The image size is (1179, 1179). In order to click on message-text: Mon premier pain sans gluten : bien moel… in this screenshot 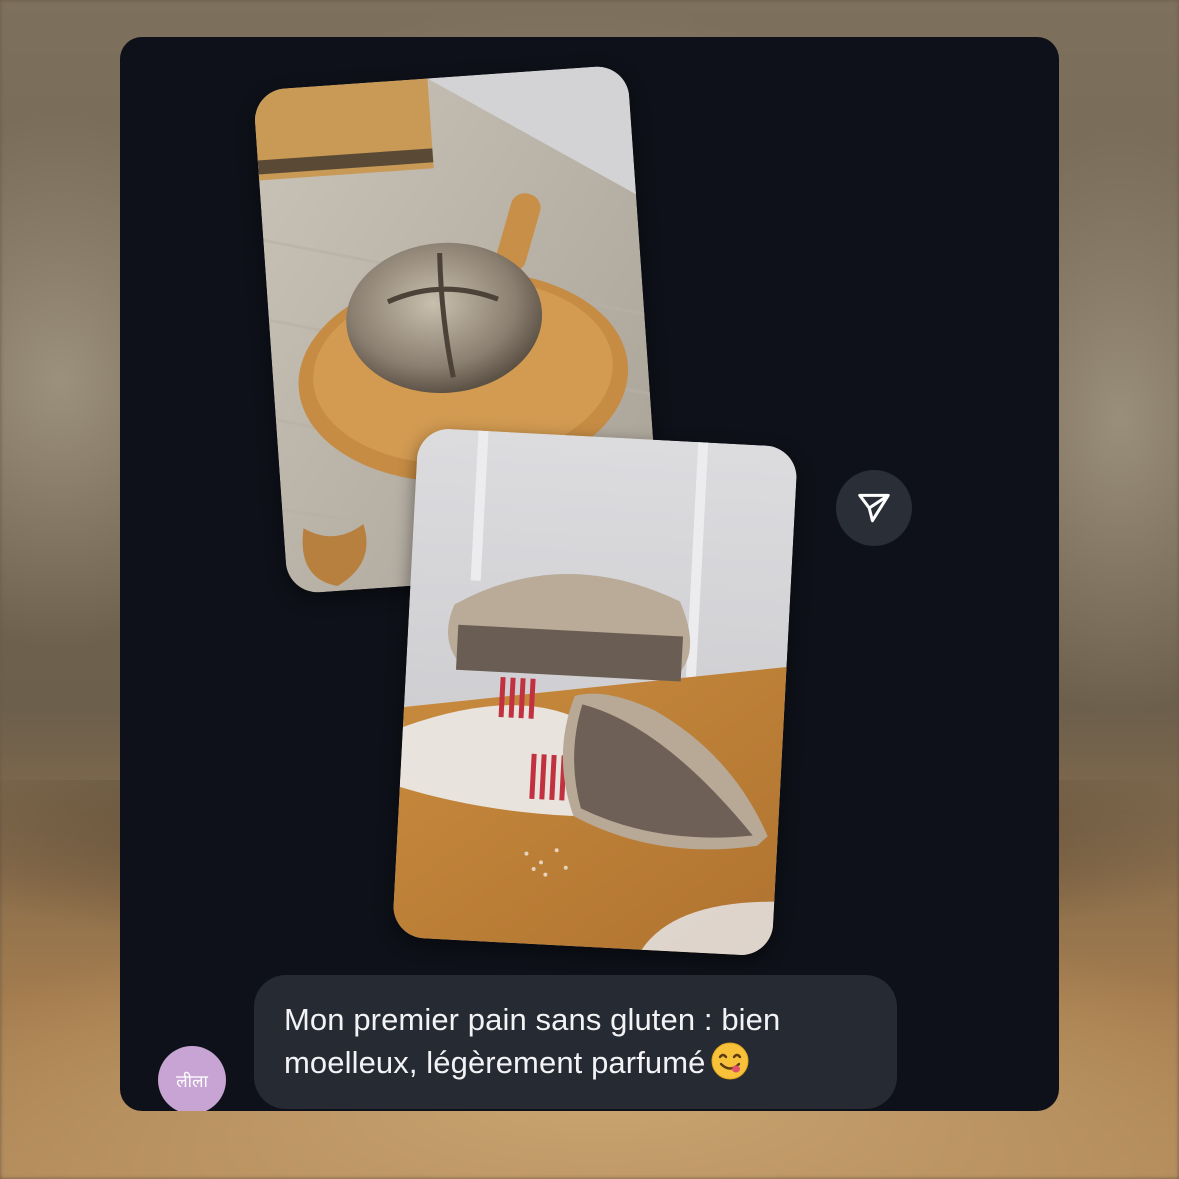, I will do `click(575, 1041)`.